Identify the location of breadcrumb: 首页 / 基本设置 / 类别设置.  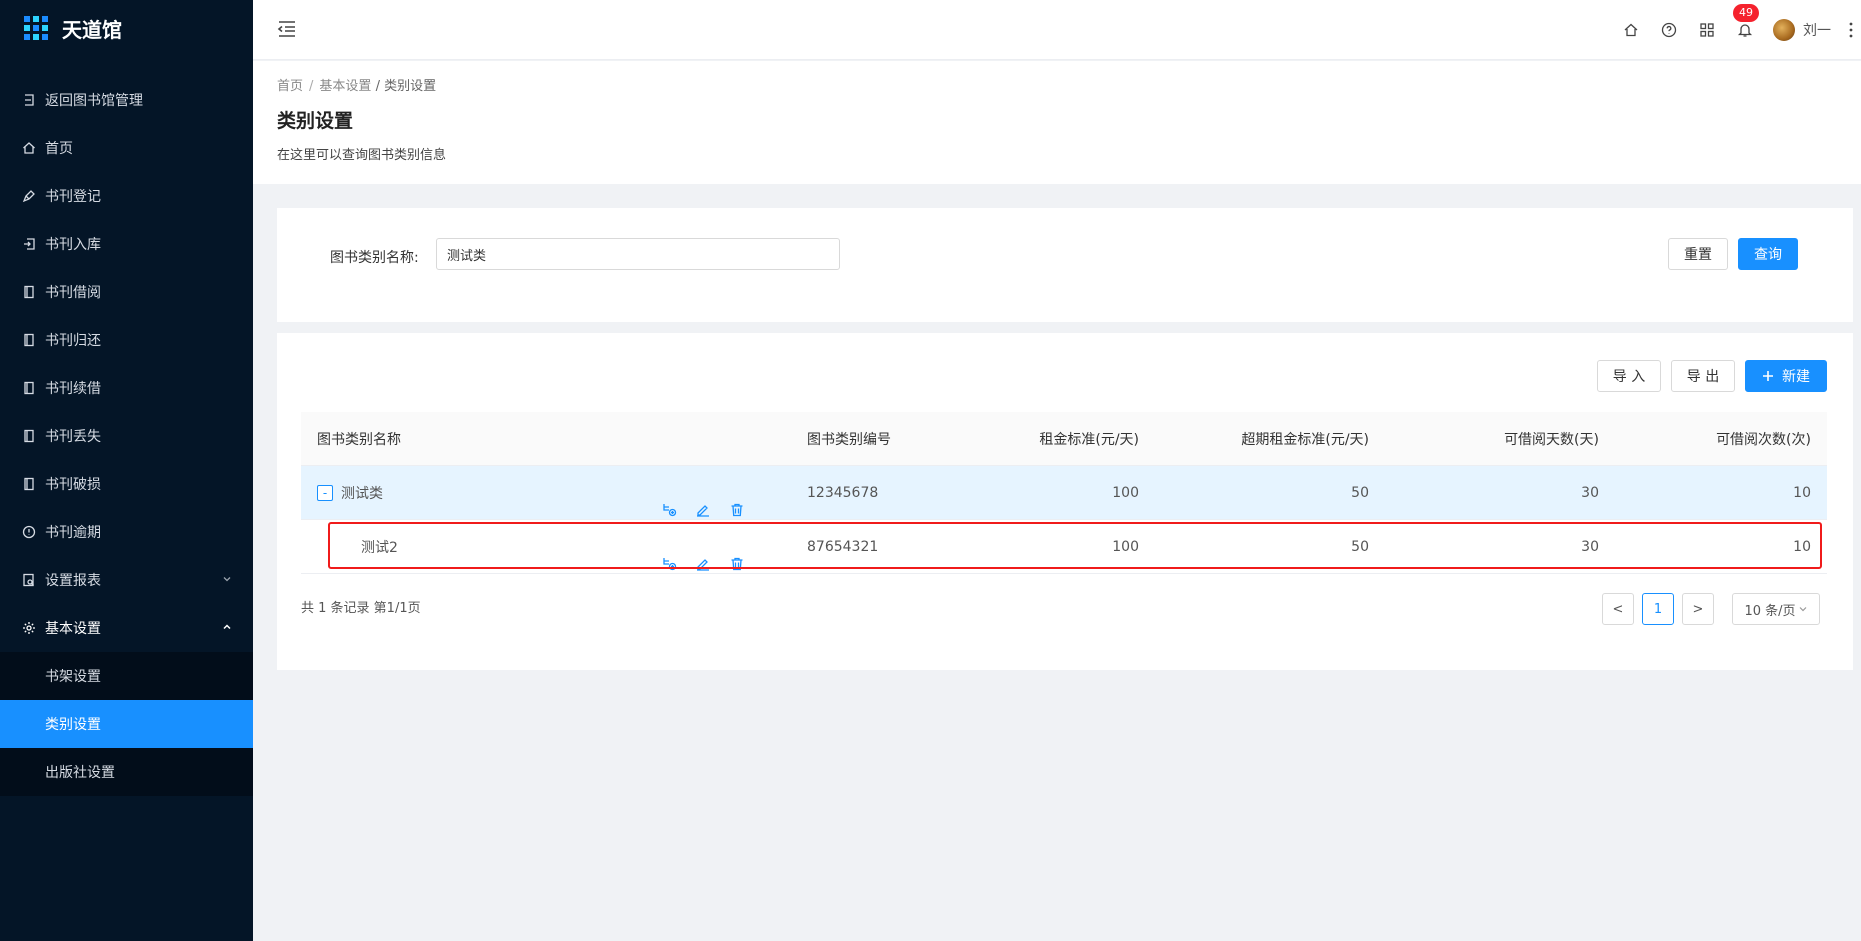
(356, 84).